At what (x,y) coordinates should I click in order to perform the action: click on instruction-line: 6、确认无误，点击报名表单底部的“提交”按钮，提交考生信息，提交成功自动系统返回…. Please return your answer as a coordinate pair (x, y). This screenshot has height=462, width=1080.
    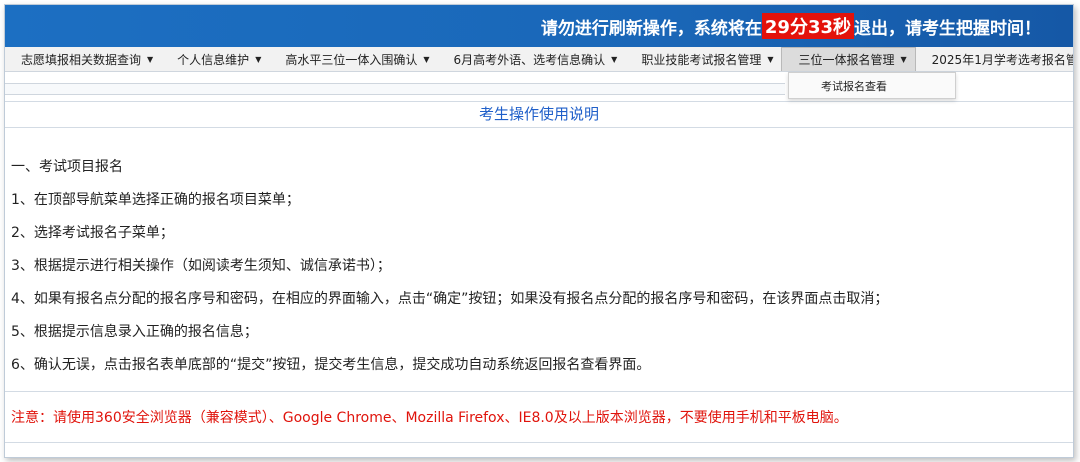
    Looking at the image, I should click on (331, 365).